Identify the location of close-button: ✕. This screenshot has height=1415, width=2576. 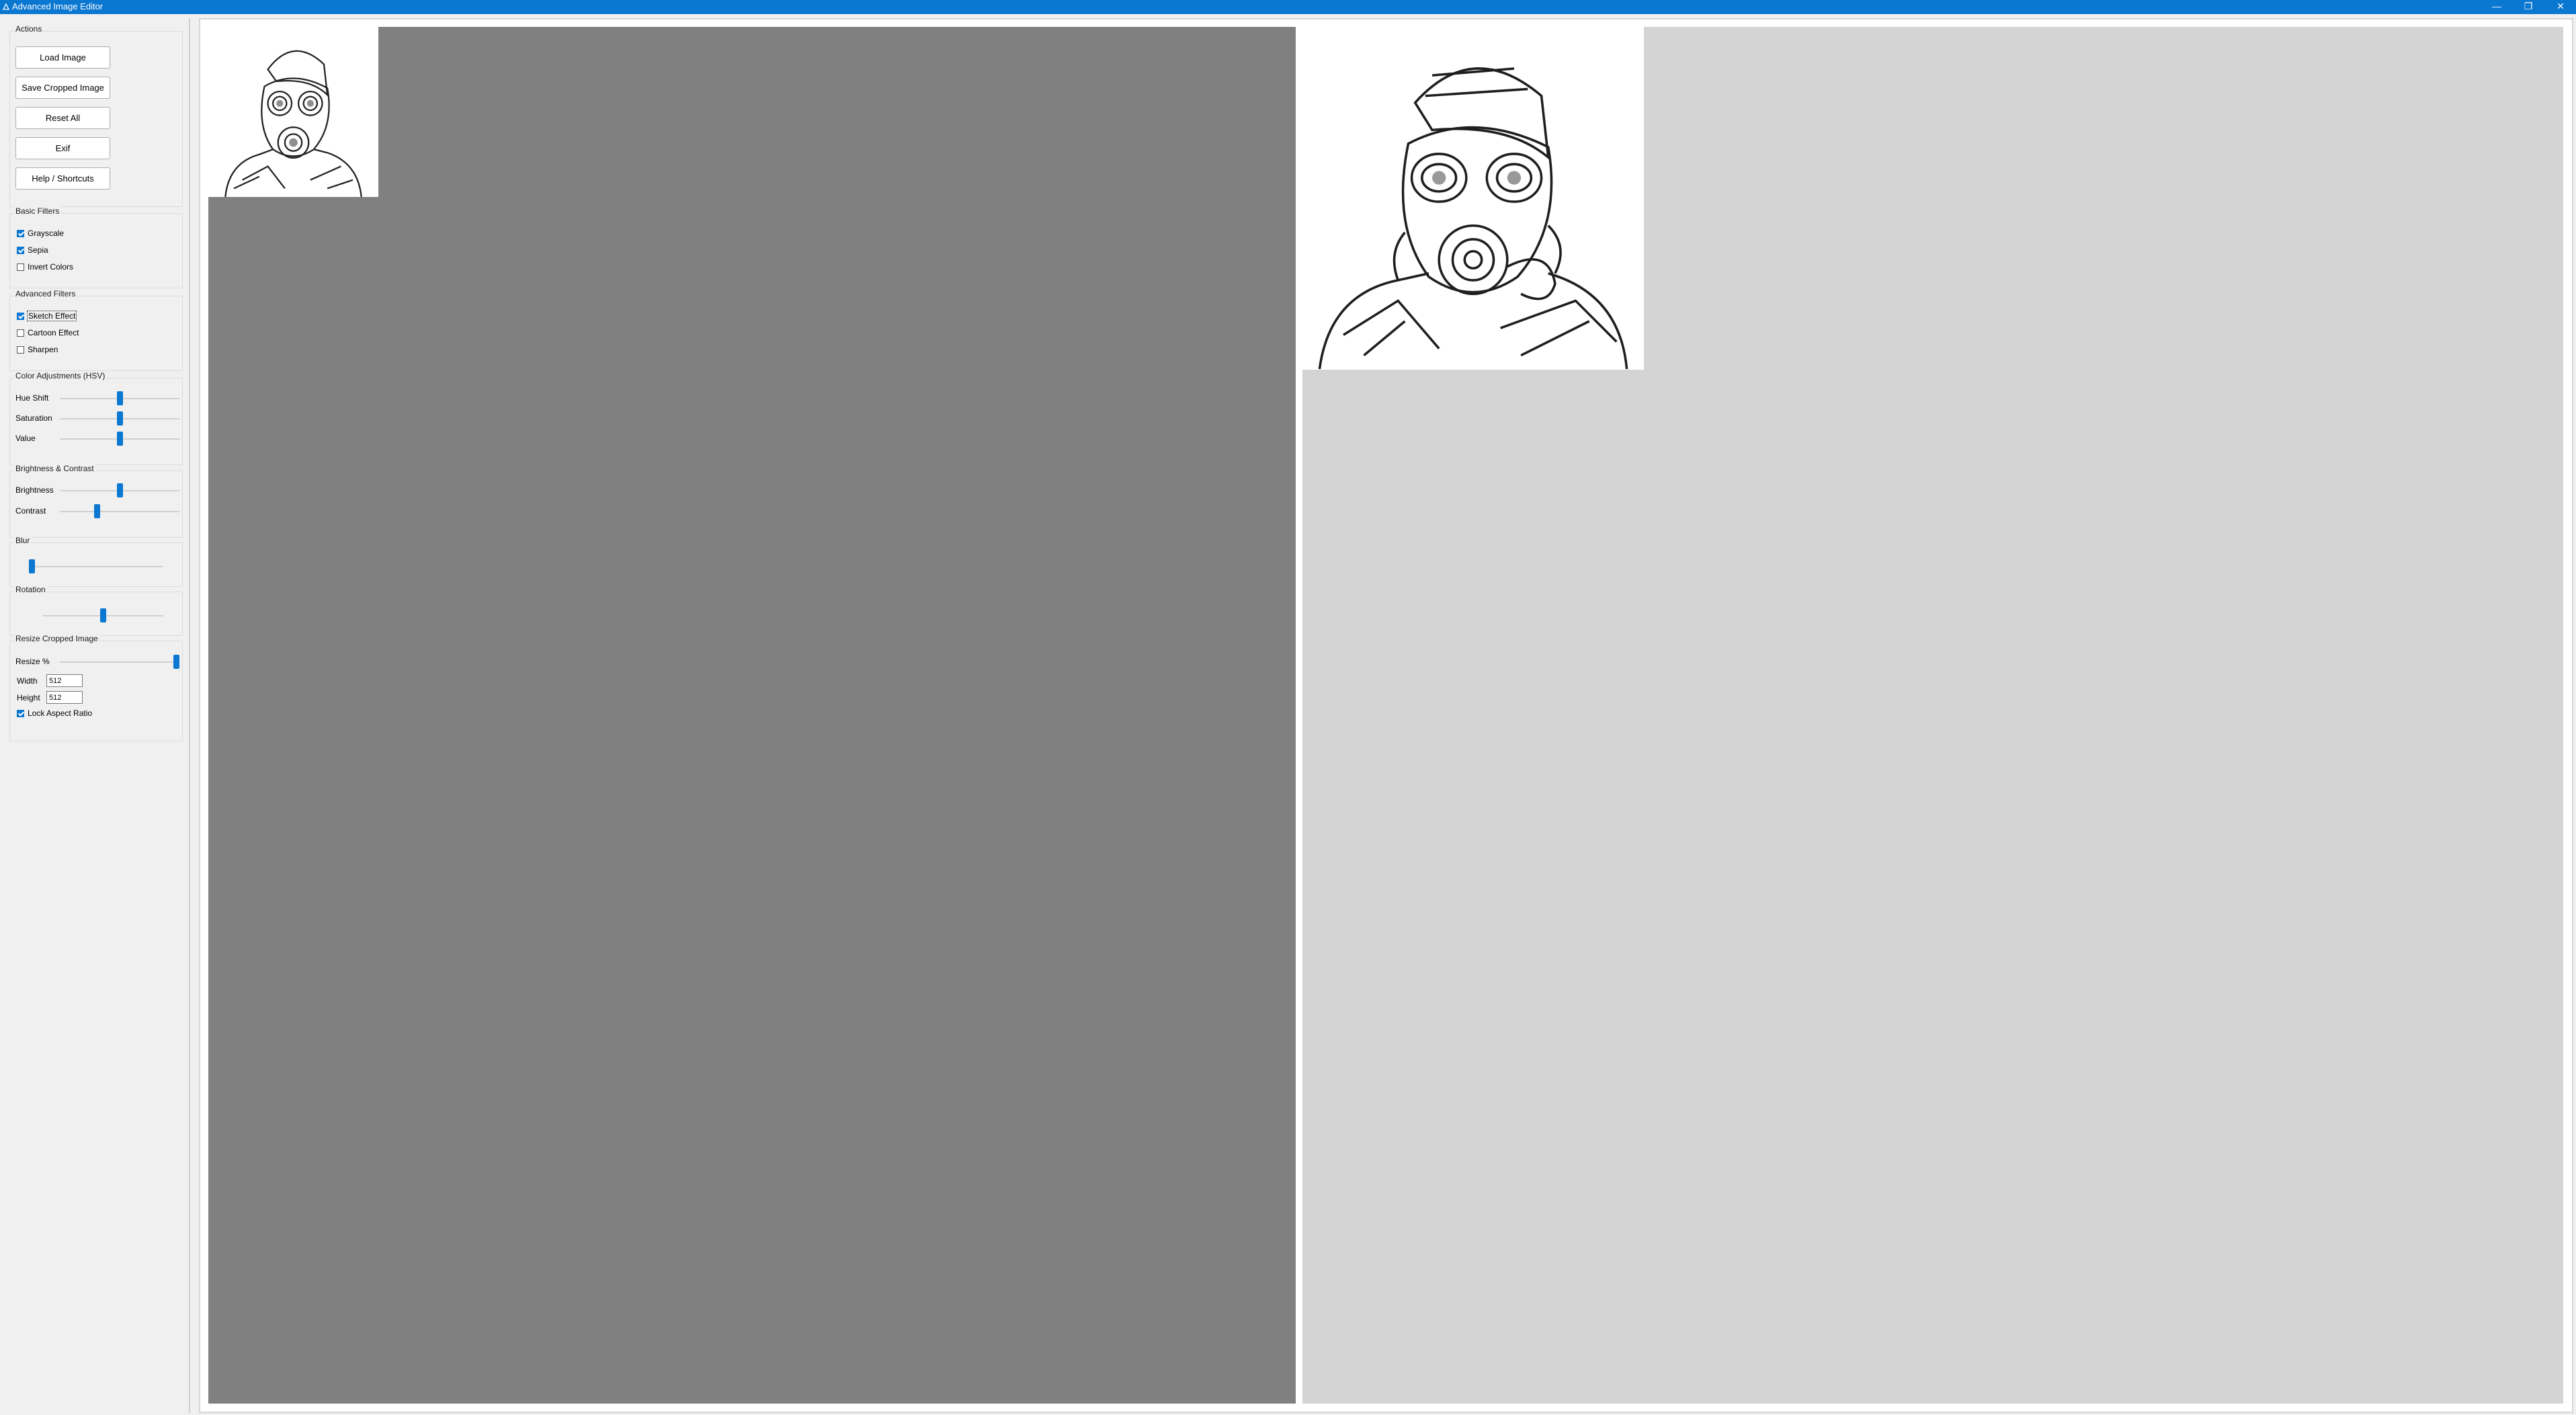
(2560, 7).